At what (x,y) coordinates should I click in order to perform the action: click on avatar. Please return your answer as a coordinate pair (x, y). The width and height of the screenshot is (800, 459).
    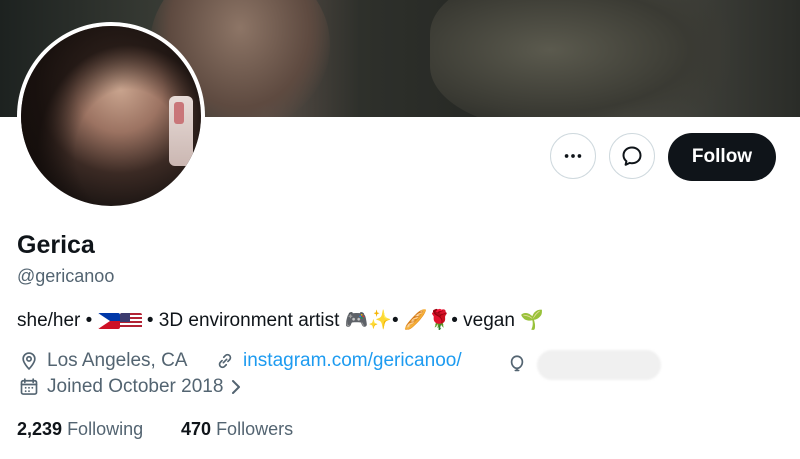
    Looking at the image, I should click on (111, 116).